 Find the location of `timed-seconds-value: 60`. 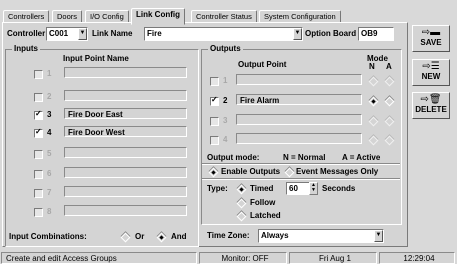

timed-seconds-value: 60 is located at coordinates (293, 188).